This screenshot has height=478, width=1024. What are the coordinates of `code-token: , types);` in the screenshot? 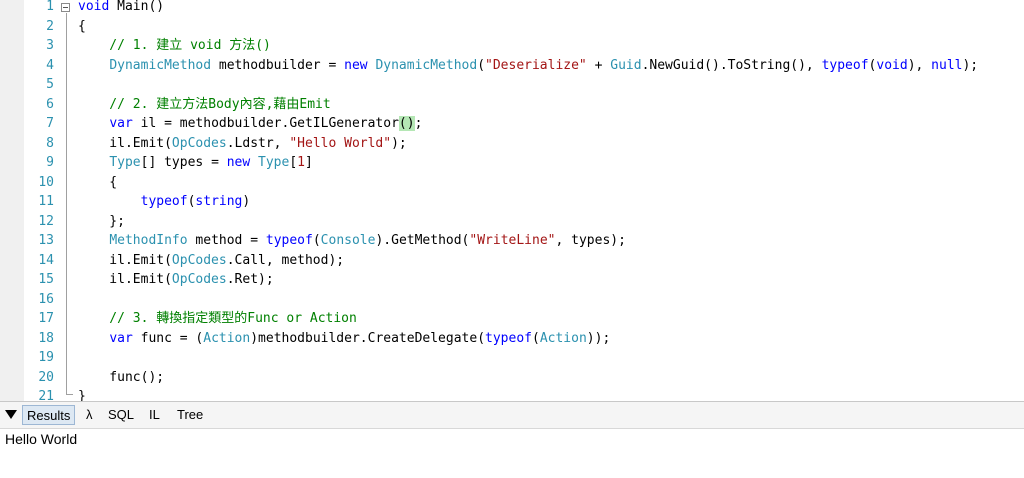 It's located at (590, 240).